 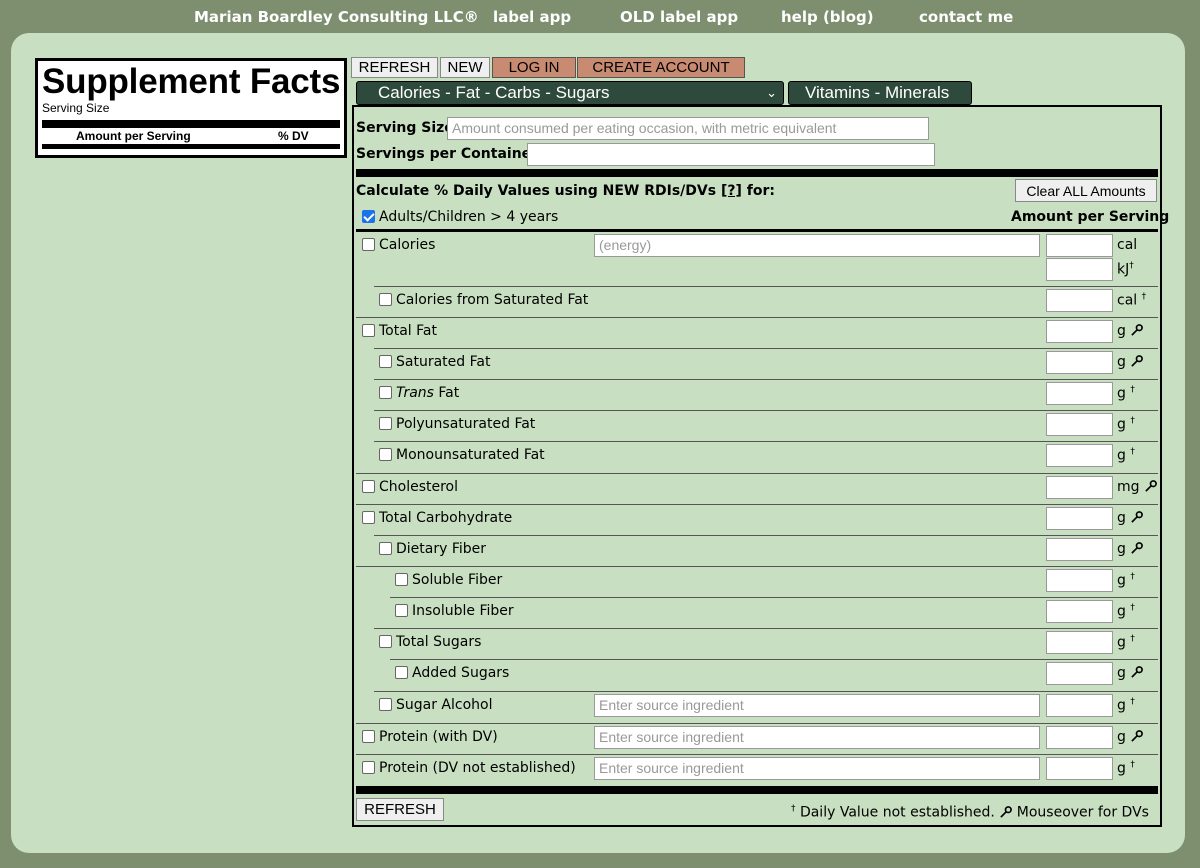 I want to click on added-sugars-input, so click(x=1079, y=673).